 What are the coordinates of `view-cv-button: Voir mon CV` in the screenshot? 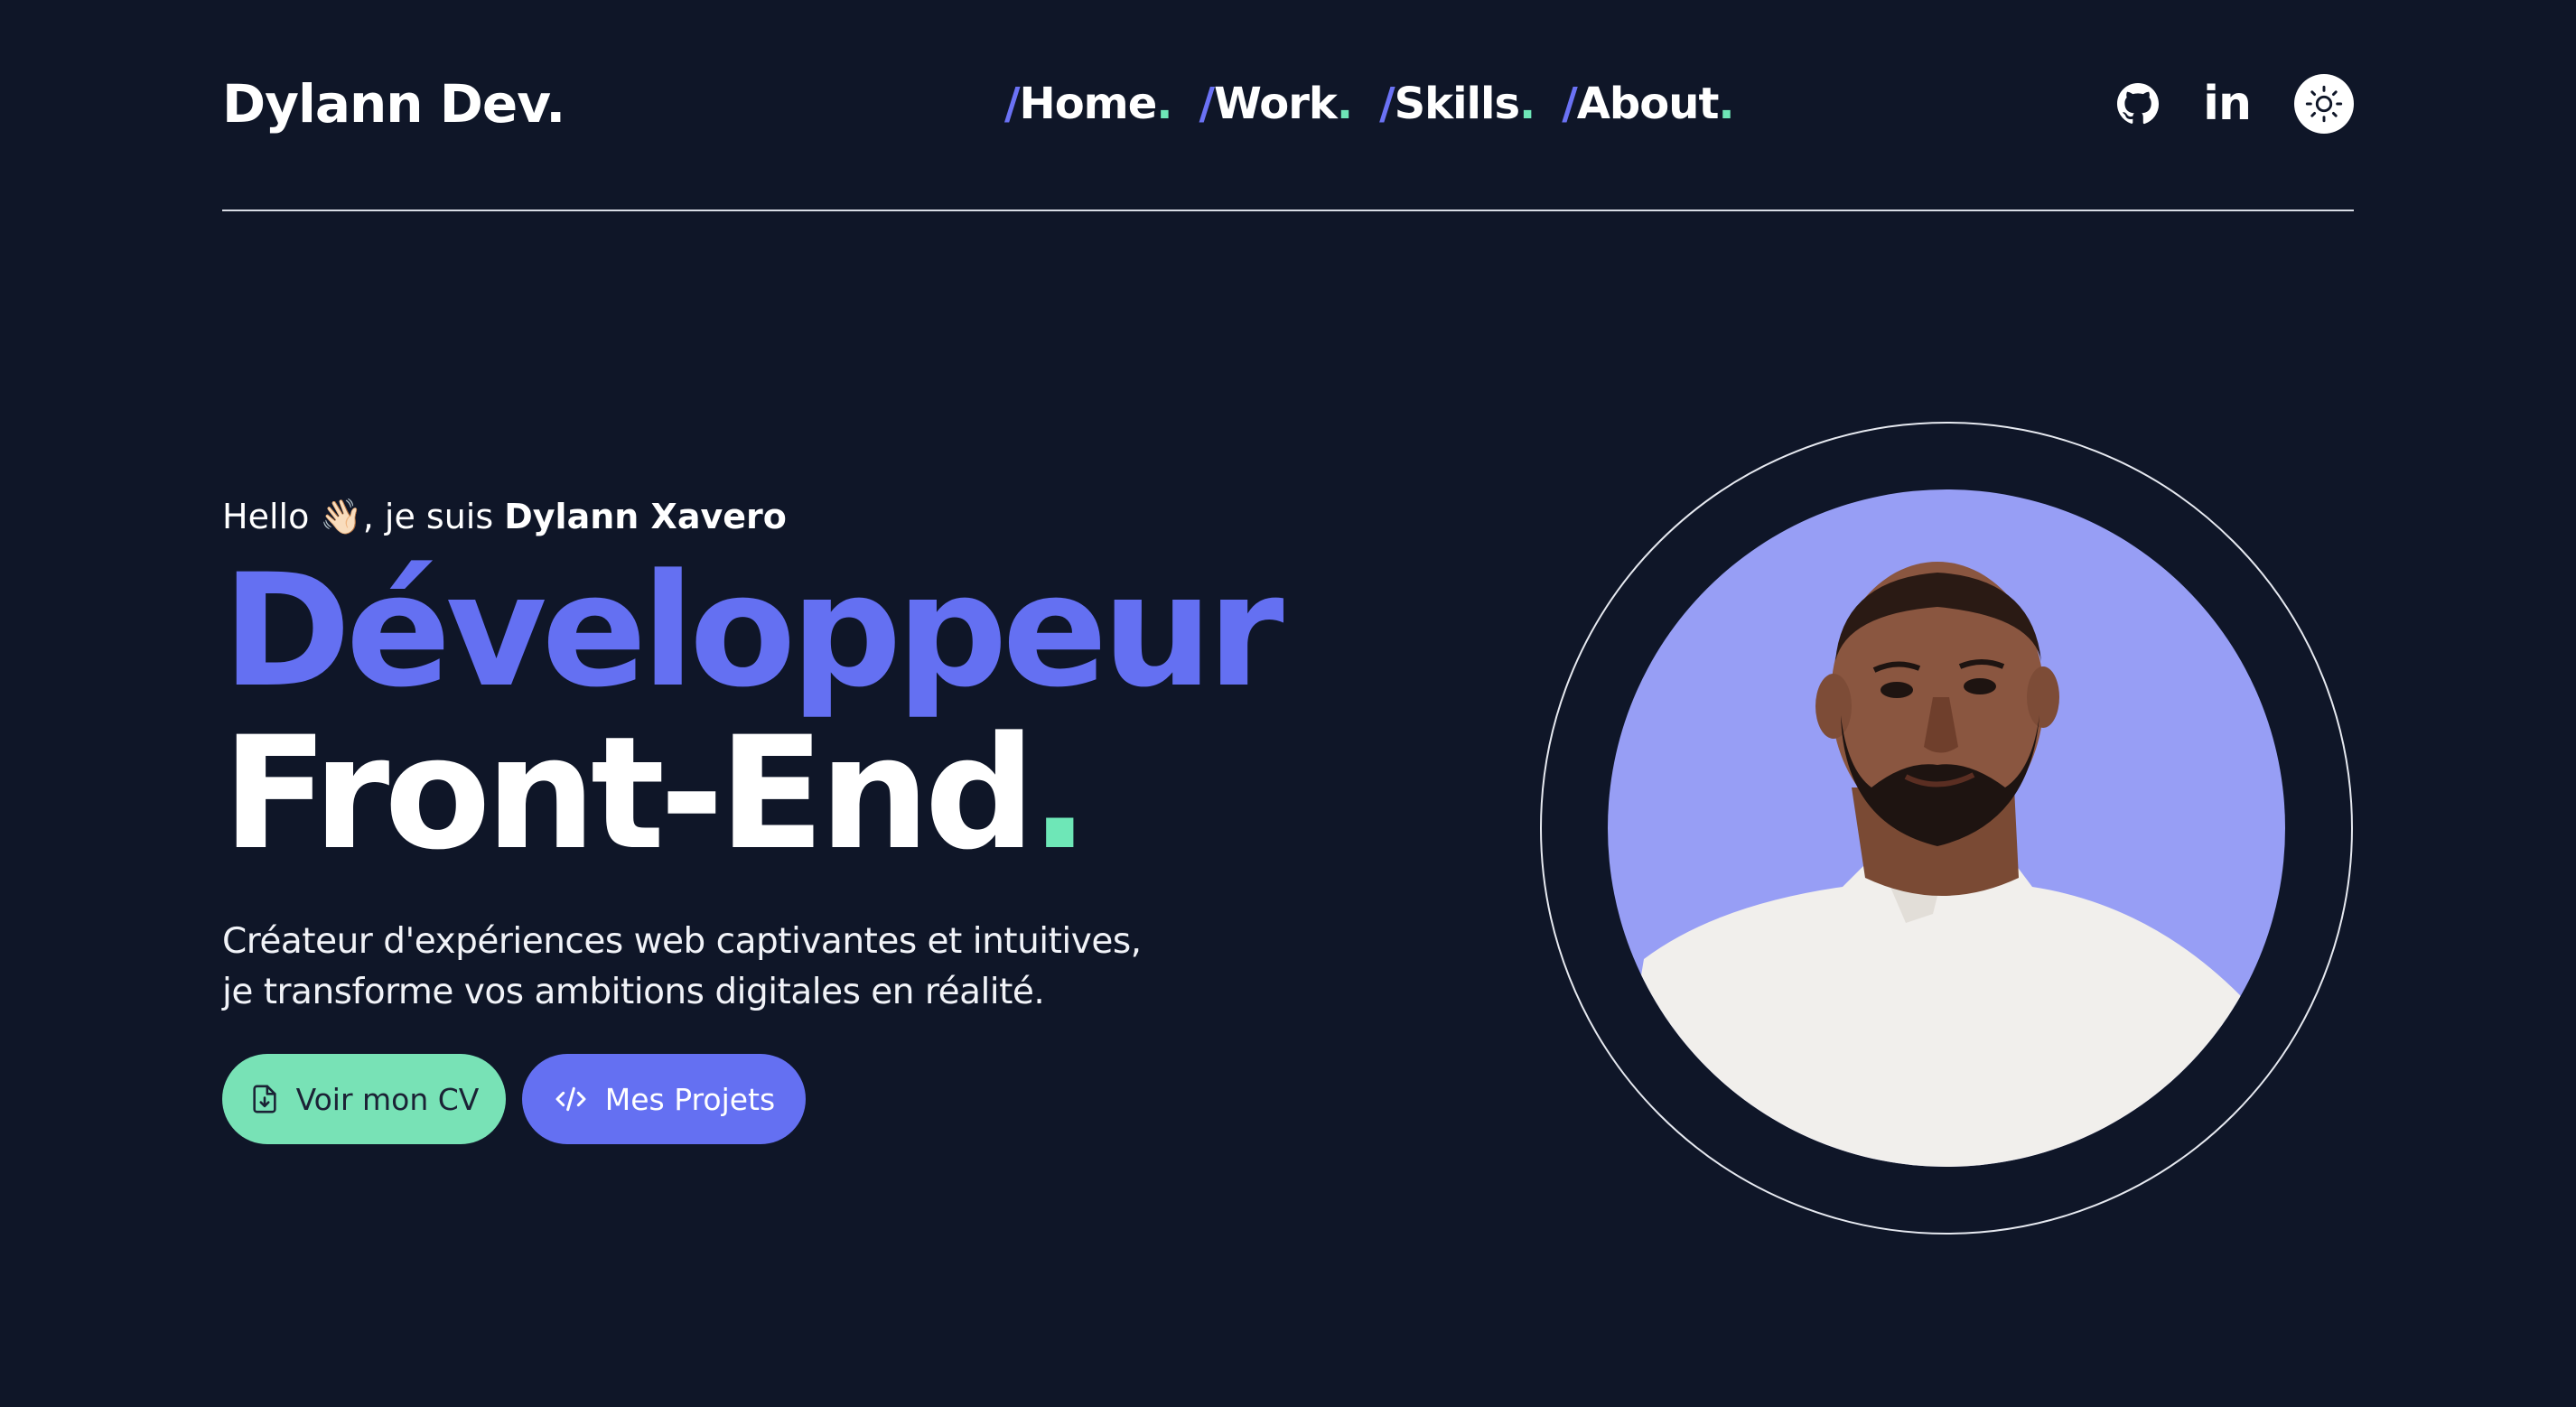 It's located at (364, 1099).